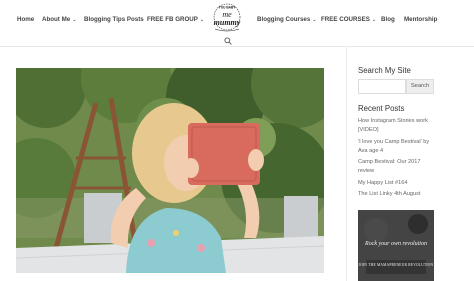 The width and height of the screenshot is (474, 281). I want to click on nav-about-me-label: About Me, so click(56, 19).